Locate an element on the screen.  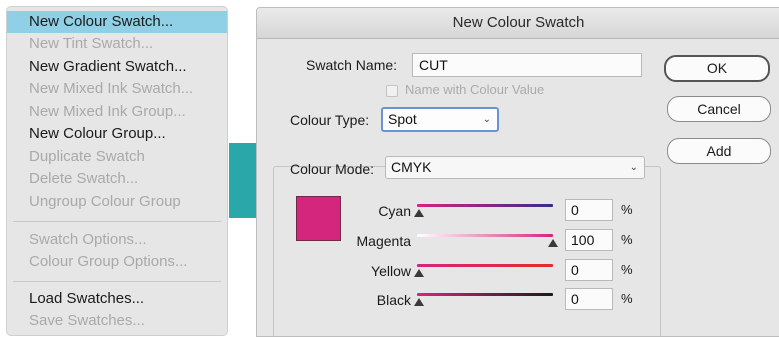
cyan-percent-label: % is located at coordinates (627, 209).